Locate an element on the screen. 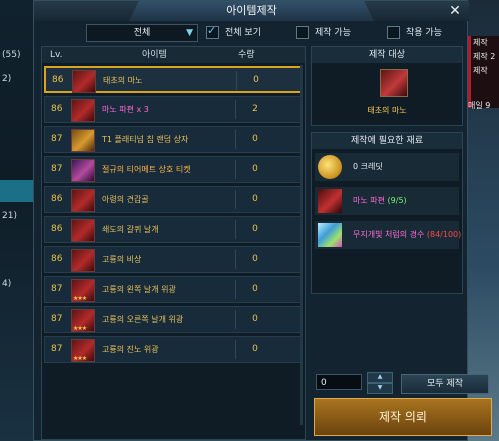  craft-all-button: 모두 제작 is located at coordinates (445, 384).